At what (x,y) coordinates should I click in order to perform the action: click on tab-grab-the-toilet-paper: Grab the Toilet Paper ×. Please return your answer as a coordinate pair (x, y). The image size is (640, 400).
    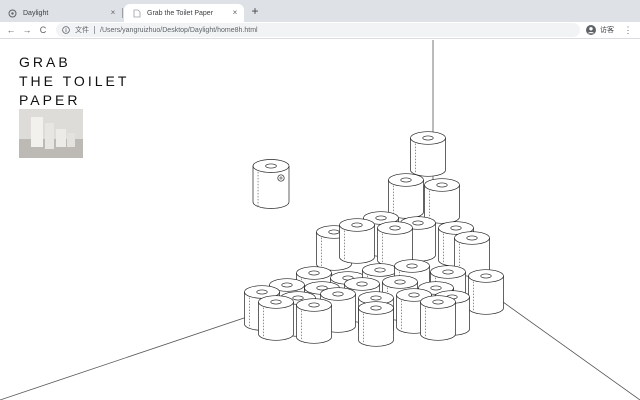
    Looking at the image, I should click on (184, 13).